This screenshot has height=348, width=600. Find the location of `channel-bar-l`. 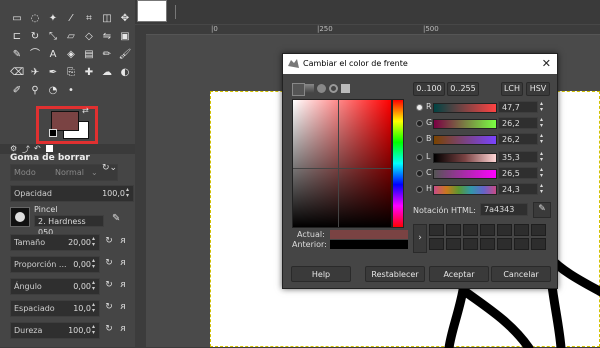

channel-bar-l is located at coordinates (465, 158).